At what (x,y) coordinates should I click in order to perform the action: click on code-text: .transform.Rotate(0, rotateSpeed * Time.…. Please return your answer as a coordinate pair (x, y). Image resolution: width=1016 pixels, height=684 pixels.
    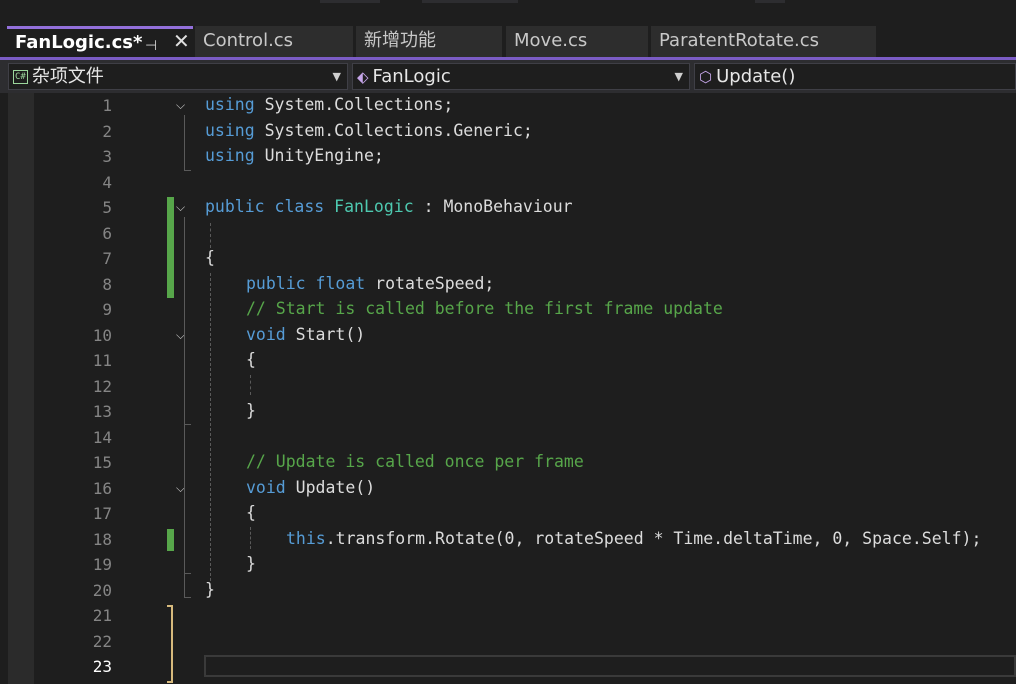
    Looking at the image, I should click on (653, 538).